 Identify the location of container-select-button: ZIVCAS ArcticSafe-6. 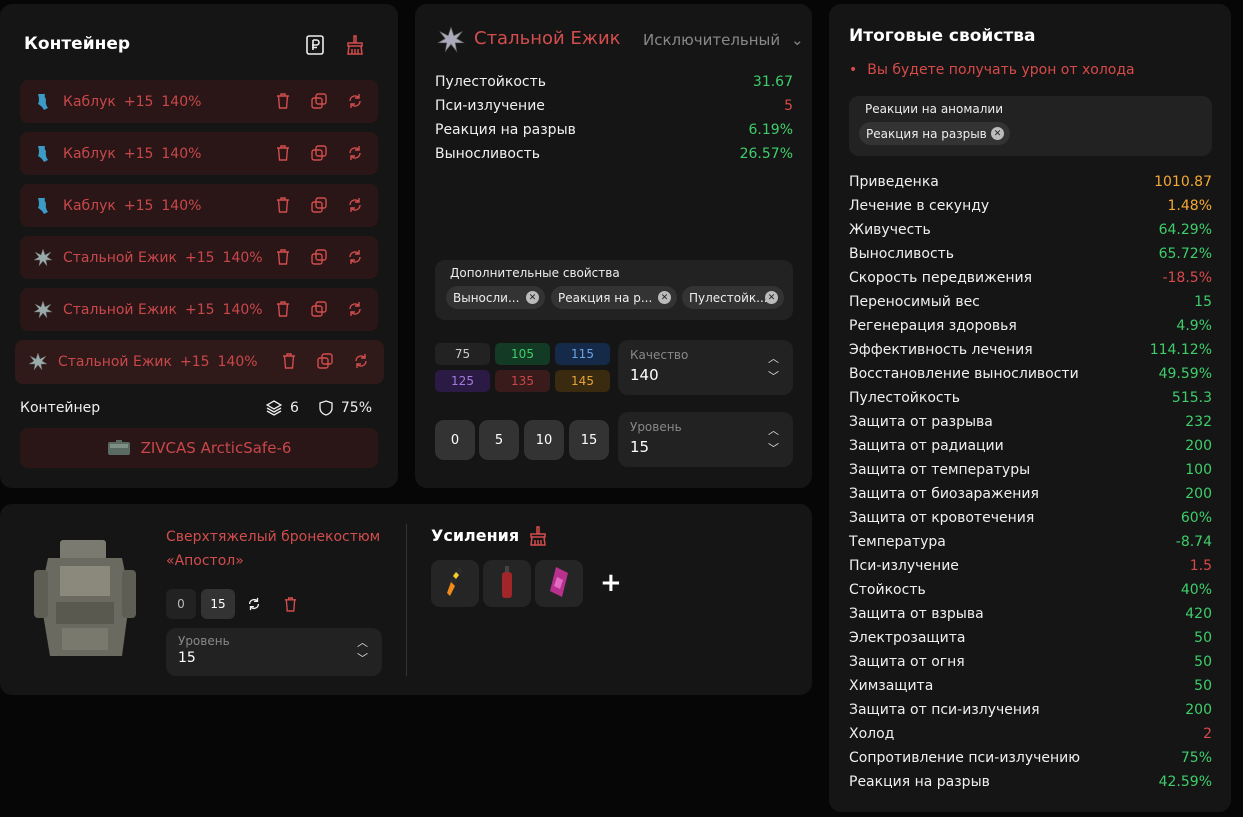
(199, 448).